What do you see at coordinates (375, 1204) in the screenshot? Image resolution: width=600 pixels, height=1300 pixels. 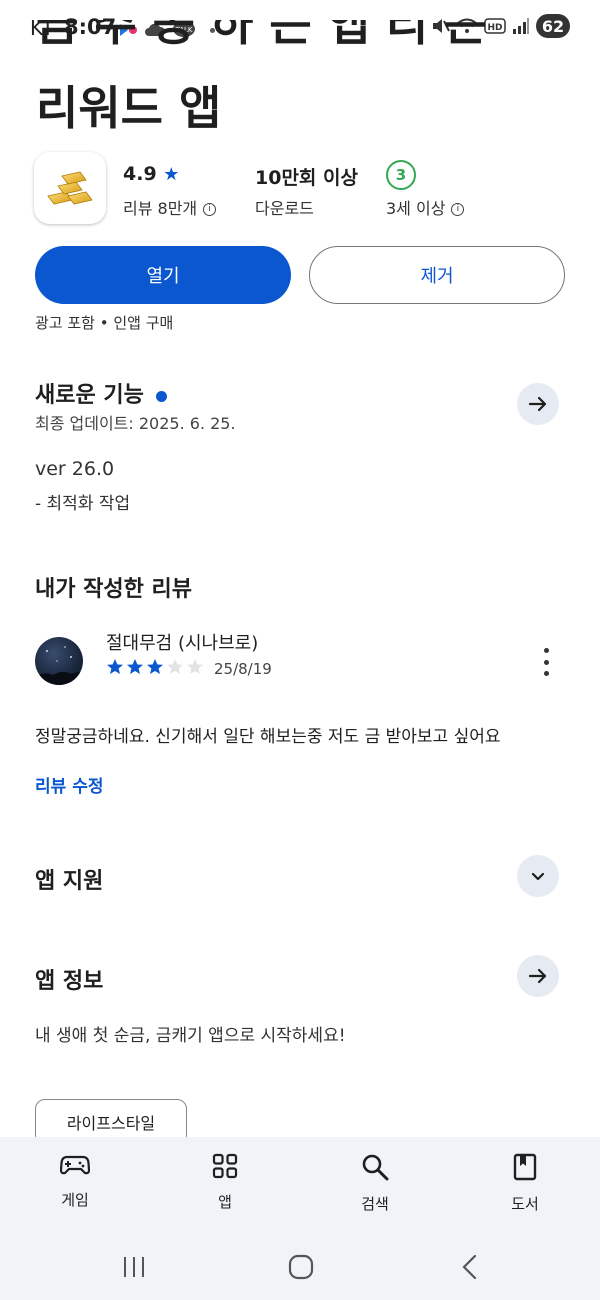 I see `nav-search-label: 검색` at bounding box center [375, 1204].